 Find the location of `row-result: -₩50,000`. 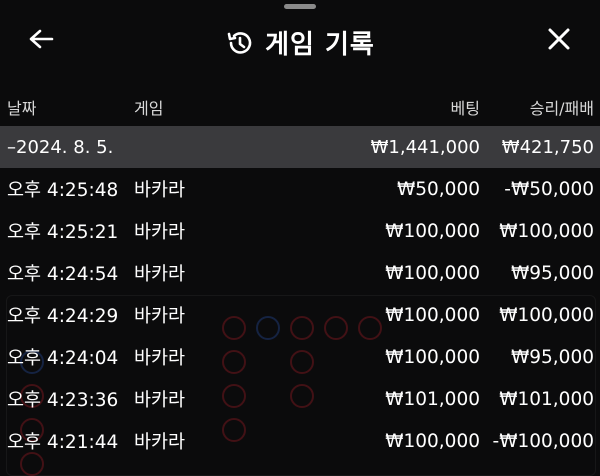

row-result: -₩50,000 is located at coordinates (549, 189).